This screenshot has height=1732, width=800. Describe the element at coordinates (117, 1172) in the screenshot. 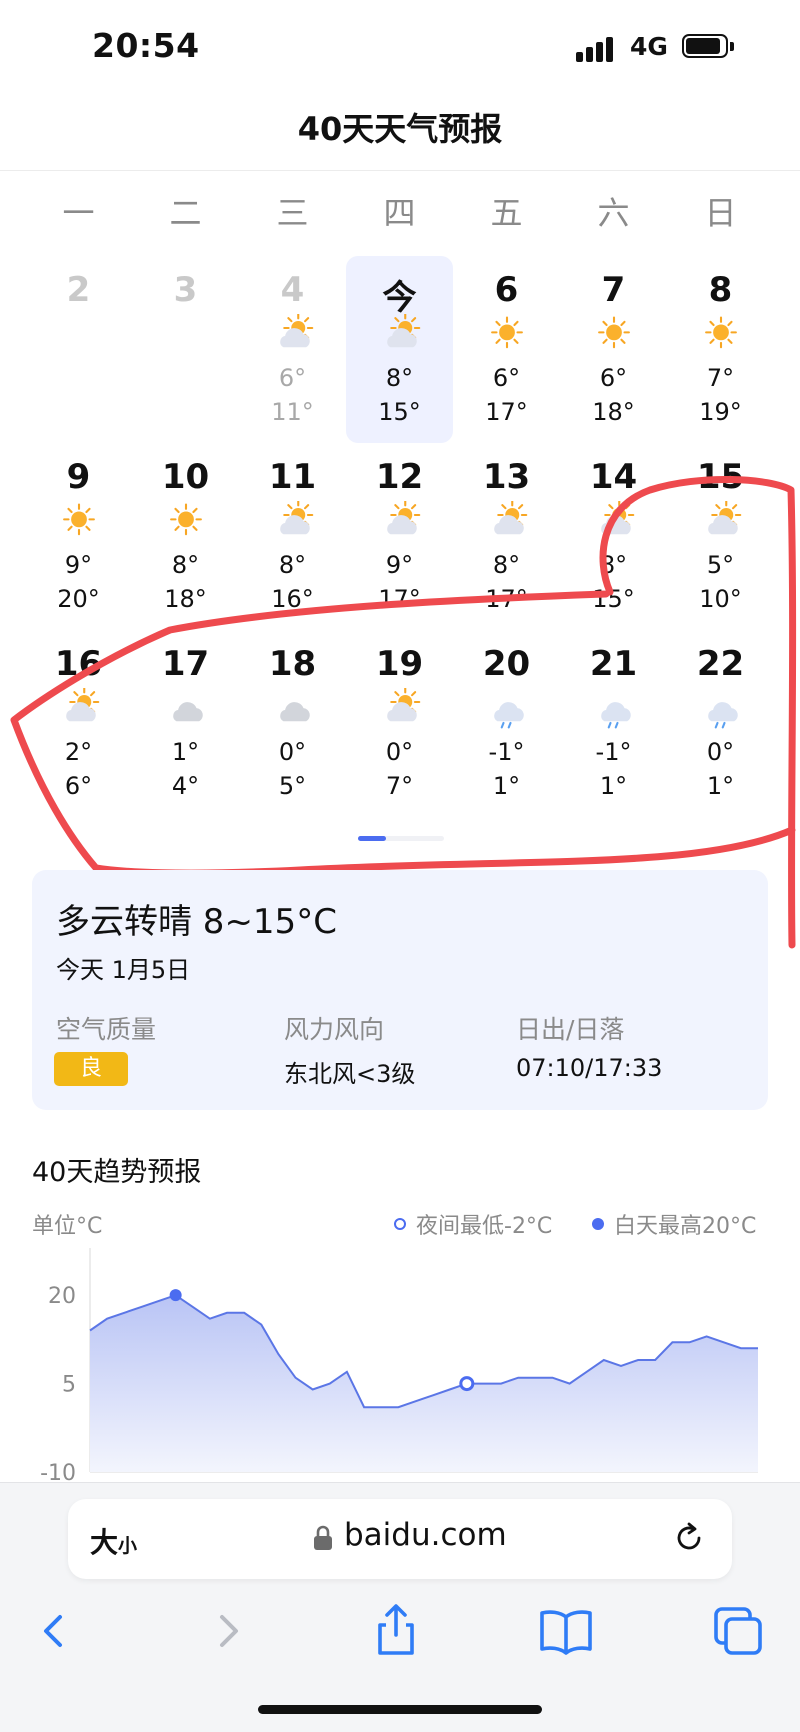

I see `trend-title: 40天趋势预报` at that location.